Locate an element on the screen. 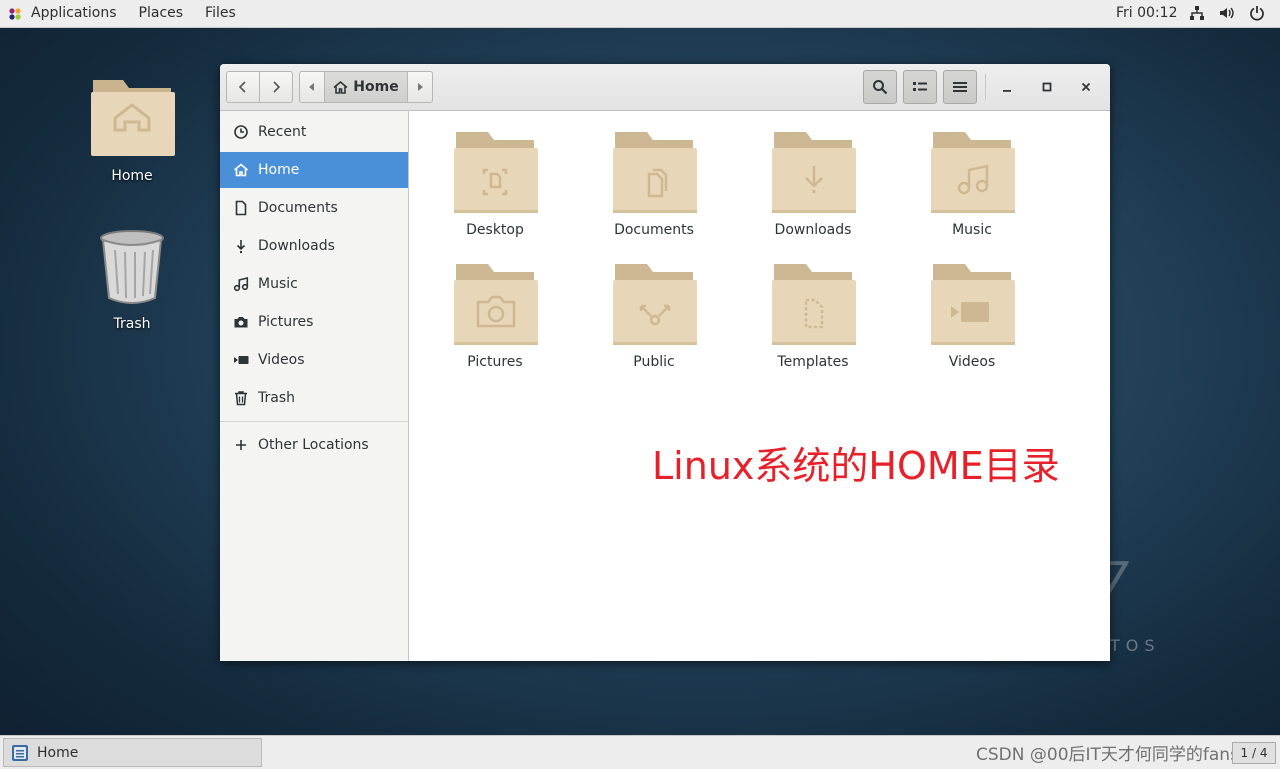 The height and width of the screenshot is (769, 1280). download-icon is located at coordinates (241, 246).